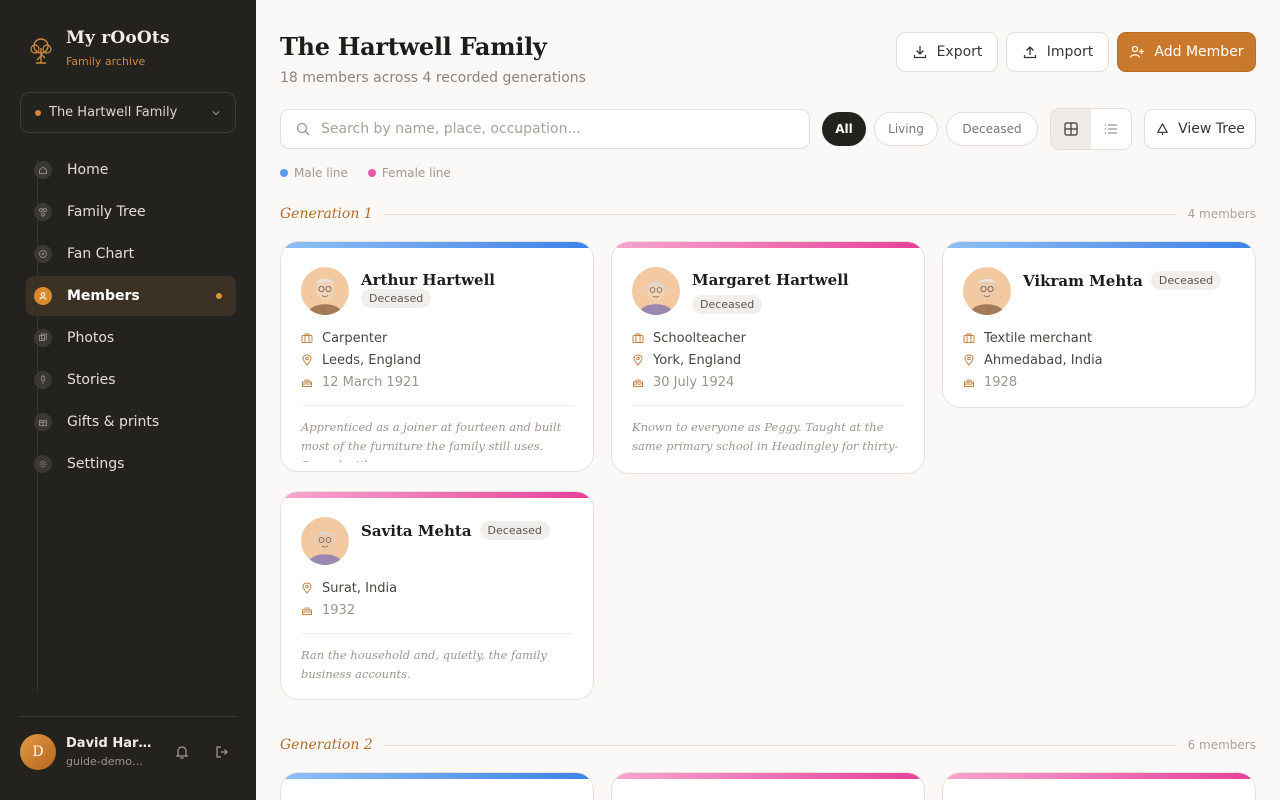 This screenshot has width=1280, height=800. I want to click on birth-row: 12 March 1921, so click(437, 382).